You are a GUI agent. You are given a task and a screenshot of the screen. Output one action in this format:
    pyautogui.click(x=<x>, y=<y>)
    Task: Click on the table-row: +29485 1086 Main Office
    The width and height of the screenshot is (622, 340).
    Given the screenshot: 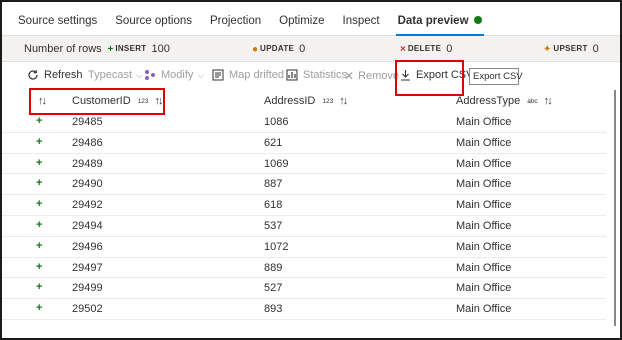 What is the action you would take?
    pyautogui.click(x=304, y=122)
    